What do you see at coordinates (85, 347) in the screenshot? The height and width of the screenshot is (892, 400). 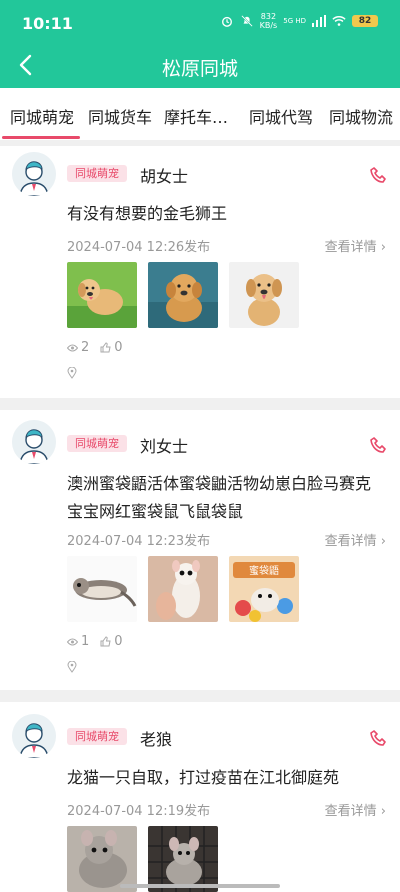 I see `views-count: 2` at bounding box center [85, 347].